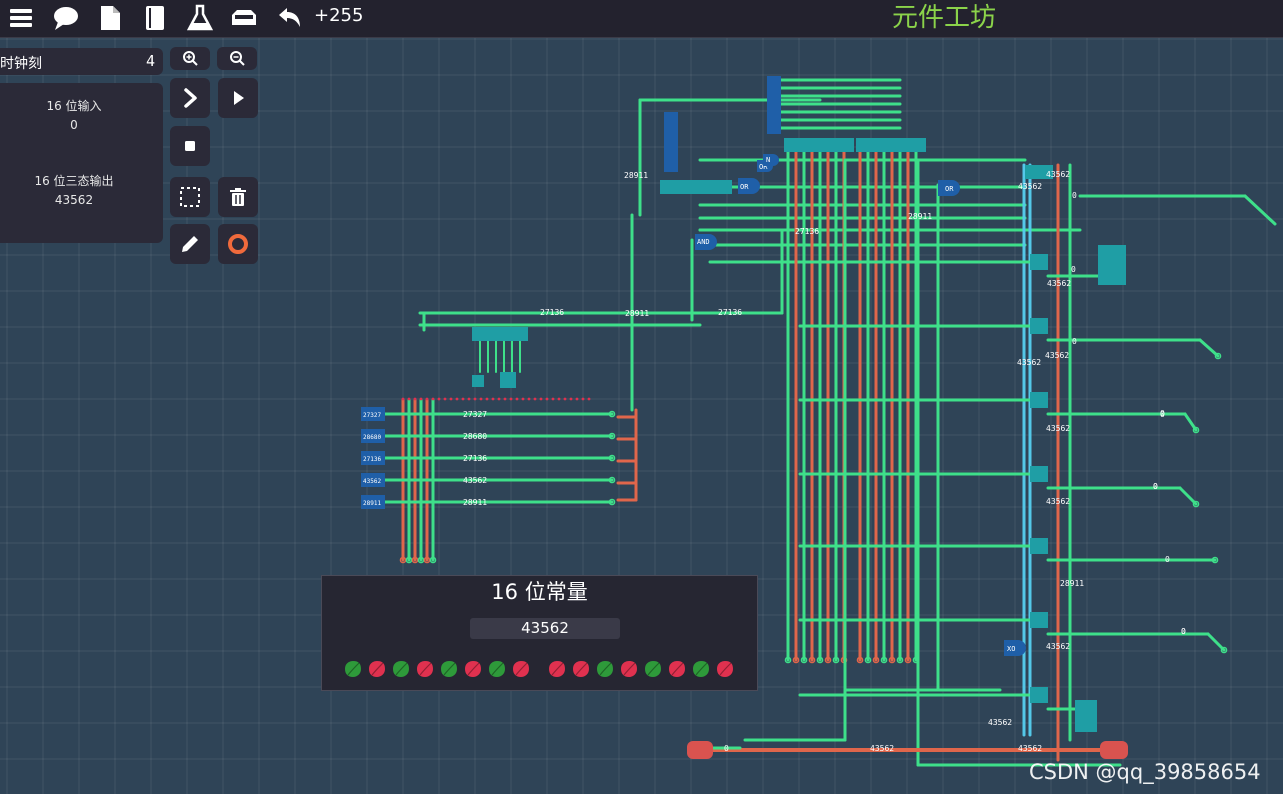  Describe the element at coordinates (372, 503) in the screenshot. I see `input-pin-label: 28911` at that location.